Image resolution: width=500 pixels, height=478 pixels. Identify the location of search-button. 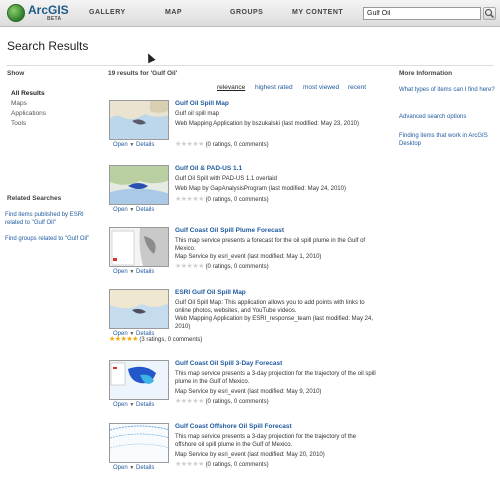
(489, 13).